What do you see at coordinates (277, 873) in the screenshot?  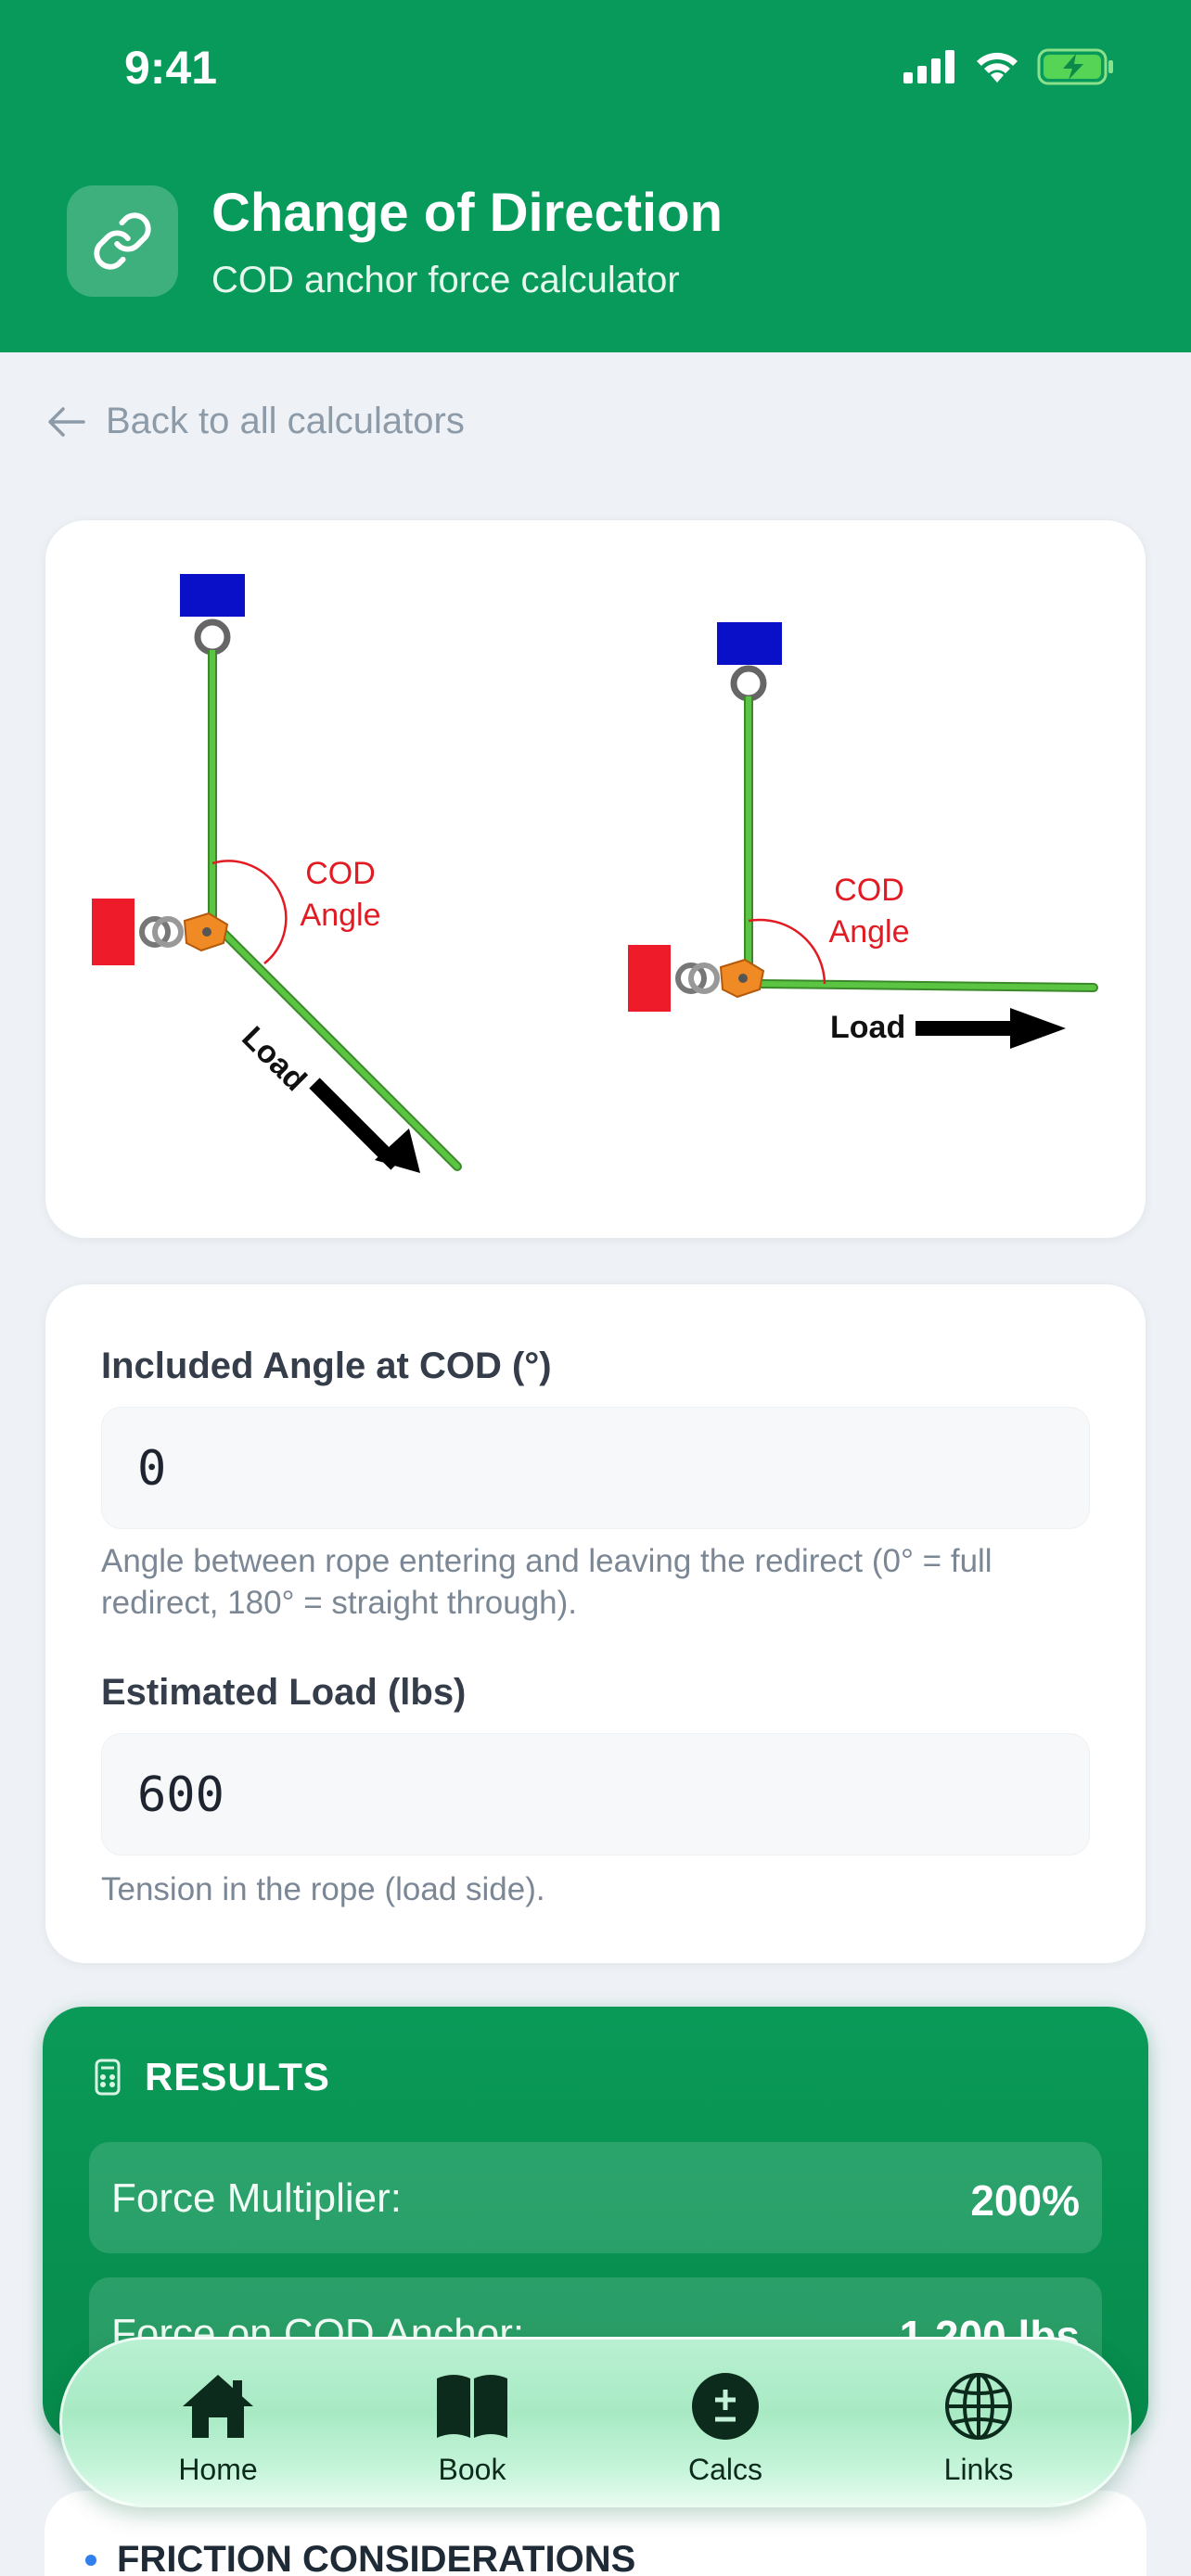 I see `diagram-left: COD Angle Load` at bounding box center [277, 873].